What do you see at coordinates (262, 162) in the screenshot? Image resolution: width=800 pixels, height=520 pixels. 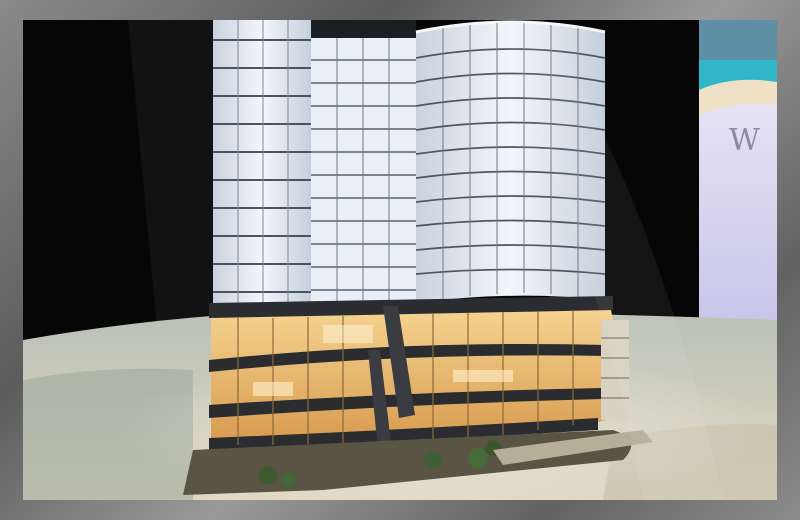 I see `tower-left-wing` at bounding box center [262, 162].